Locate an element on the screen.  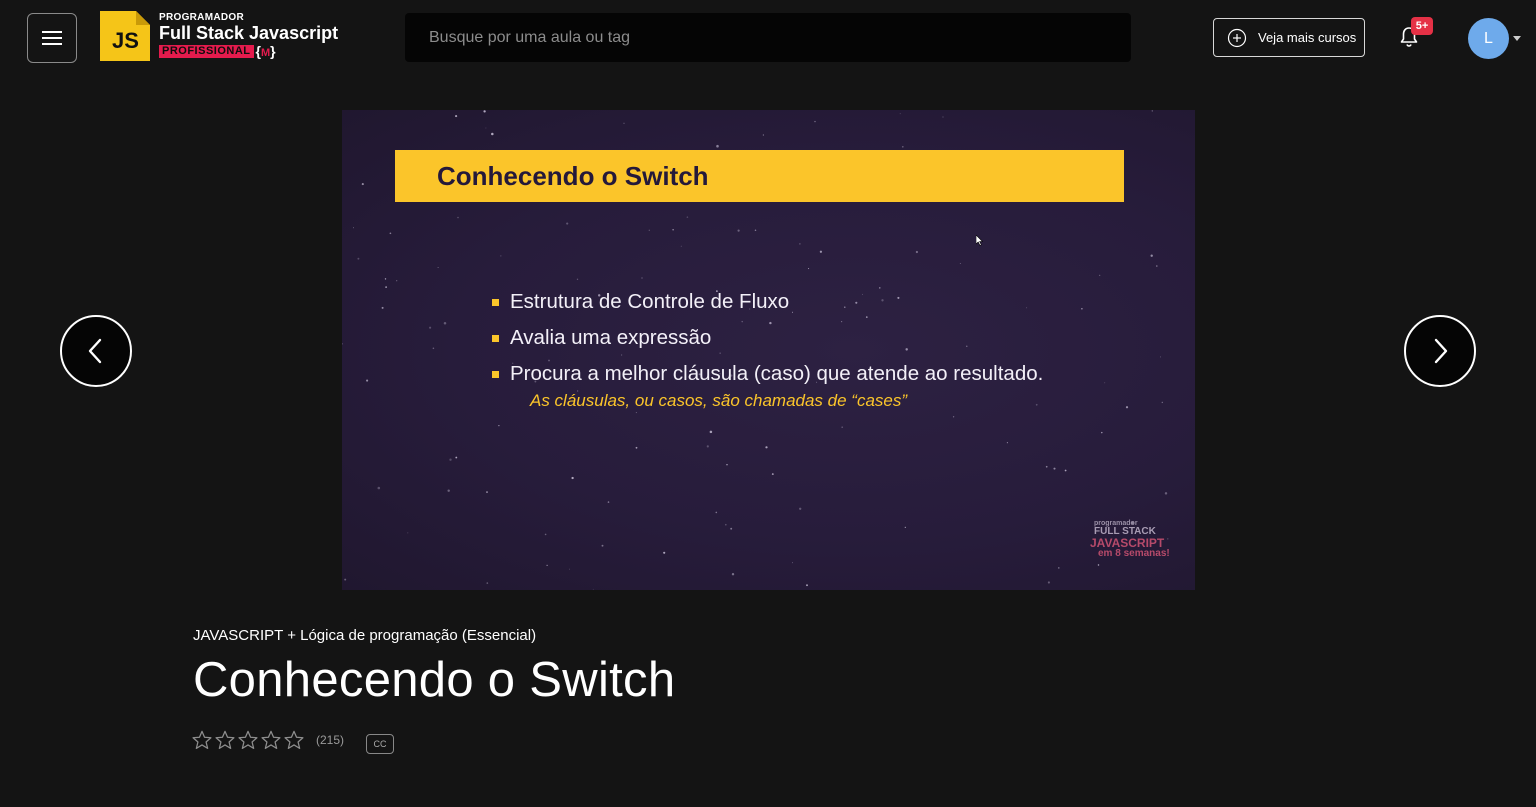
closed-captions-badge: CC is located at coordinates (380, 744).